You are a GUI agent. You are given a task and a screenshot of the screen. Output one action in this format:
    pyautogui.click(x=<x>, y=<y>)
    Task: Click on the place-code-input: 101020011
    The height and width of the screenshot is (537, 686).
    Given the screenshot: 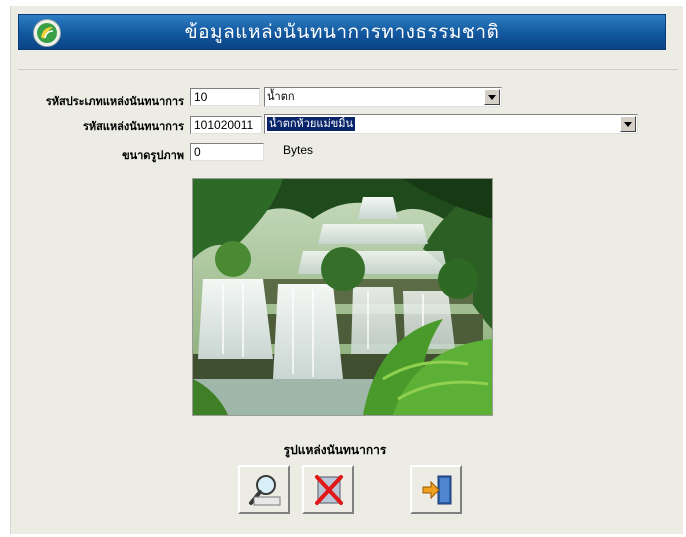 What is the action you would take?
    pyautogui.click(x=226, y=125)
    